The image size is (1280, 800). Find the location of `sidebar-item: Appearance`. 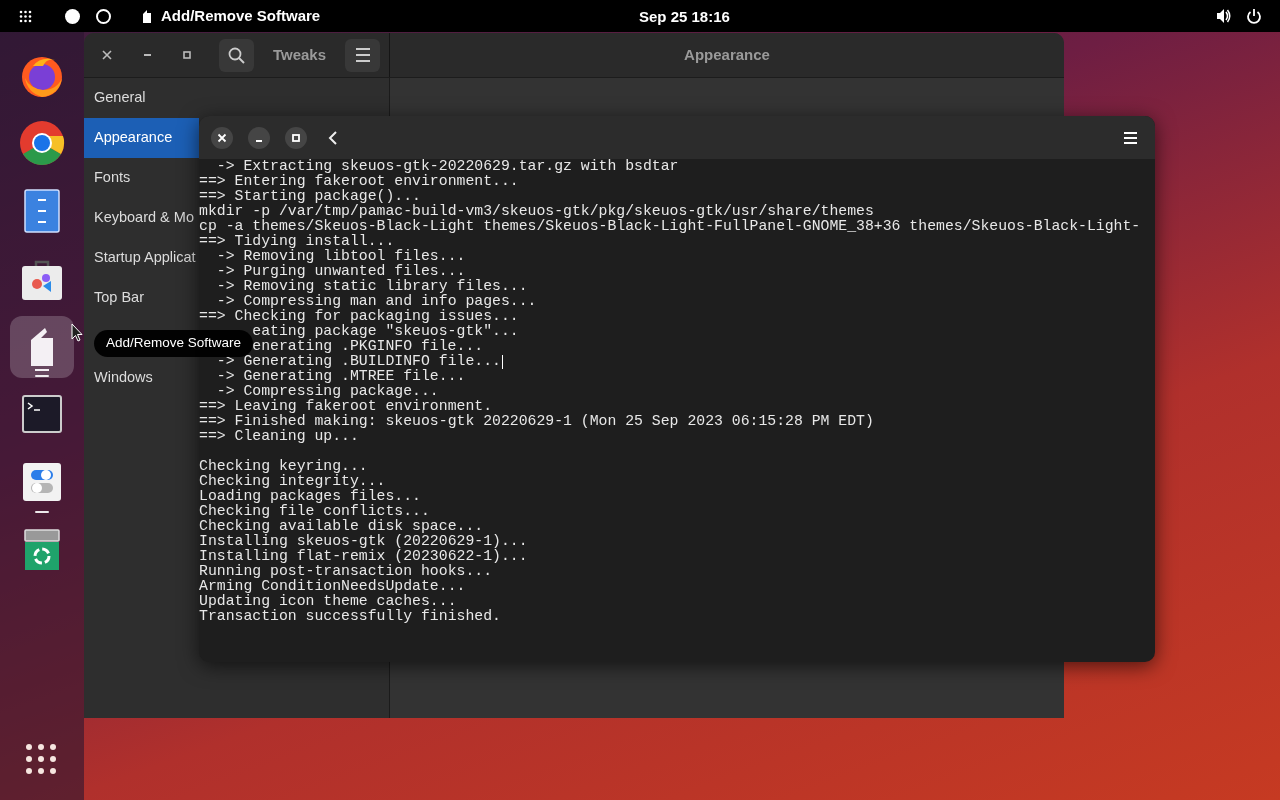

sidebar-item: Appearance is located at coordinates (141, 138).